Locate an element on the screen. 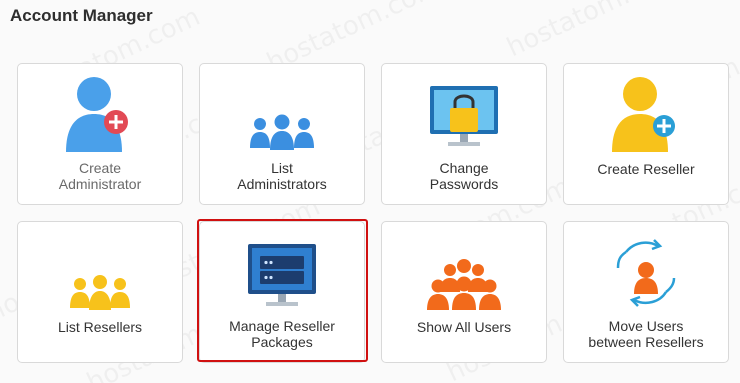 The width and height of the screenshot is (740, 383). move-users-card: Move Users between Resellers is located at coordinates (646, 292).